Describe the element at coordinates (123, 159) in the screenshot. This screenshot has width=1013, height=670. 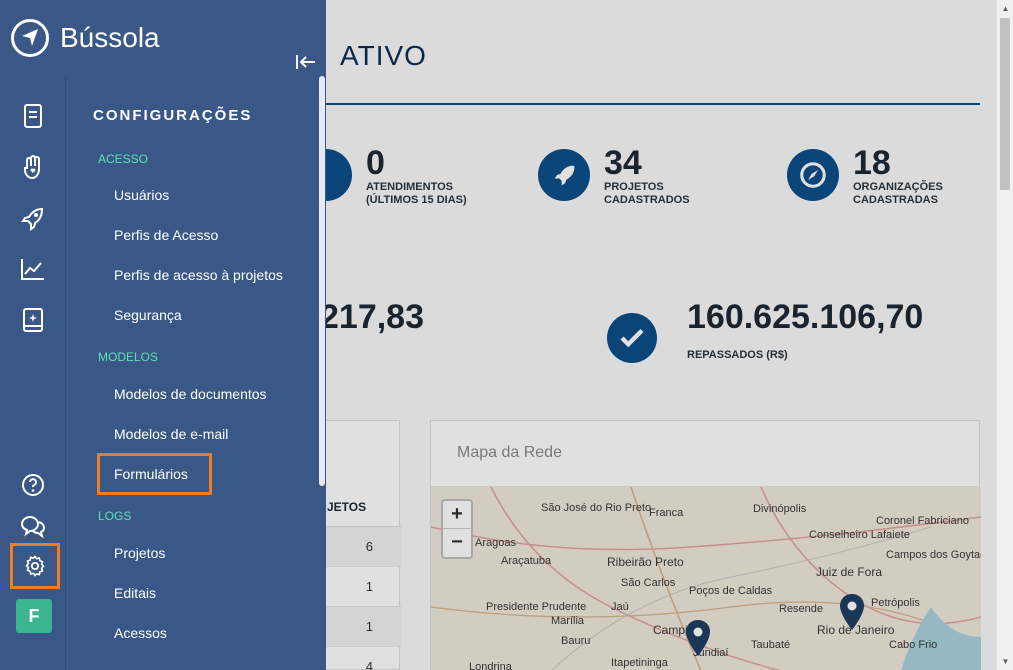
I see `section-label-acesso: ACESSO` at that location.